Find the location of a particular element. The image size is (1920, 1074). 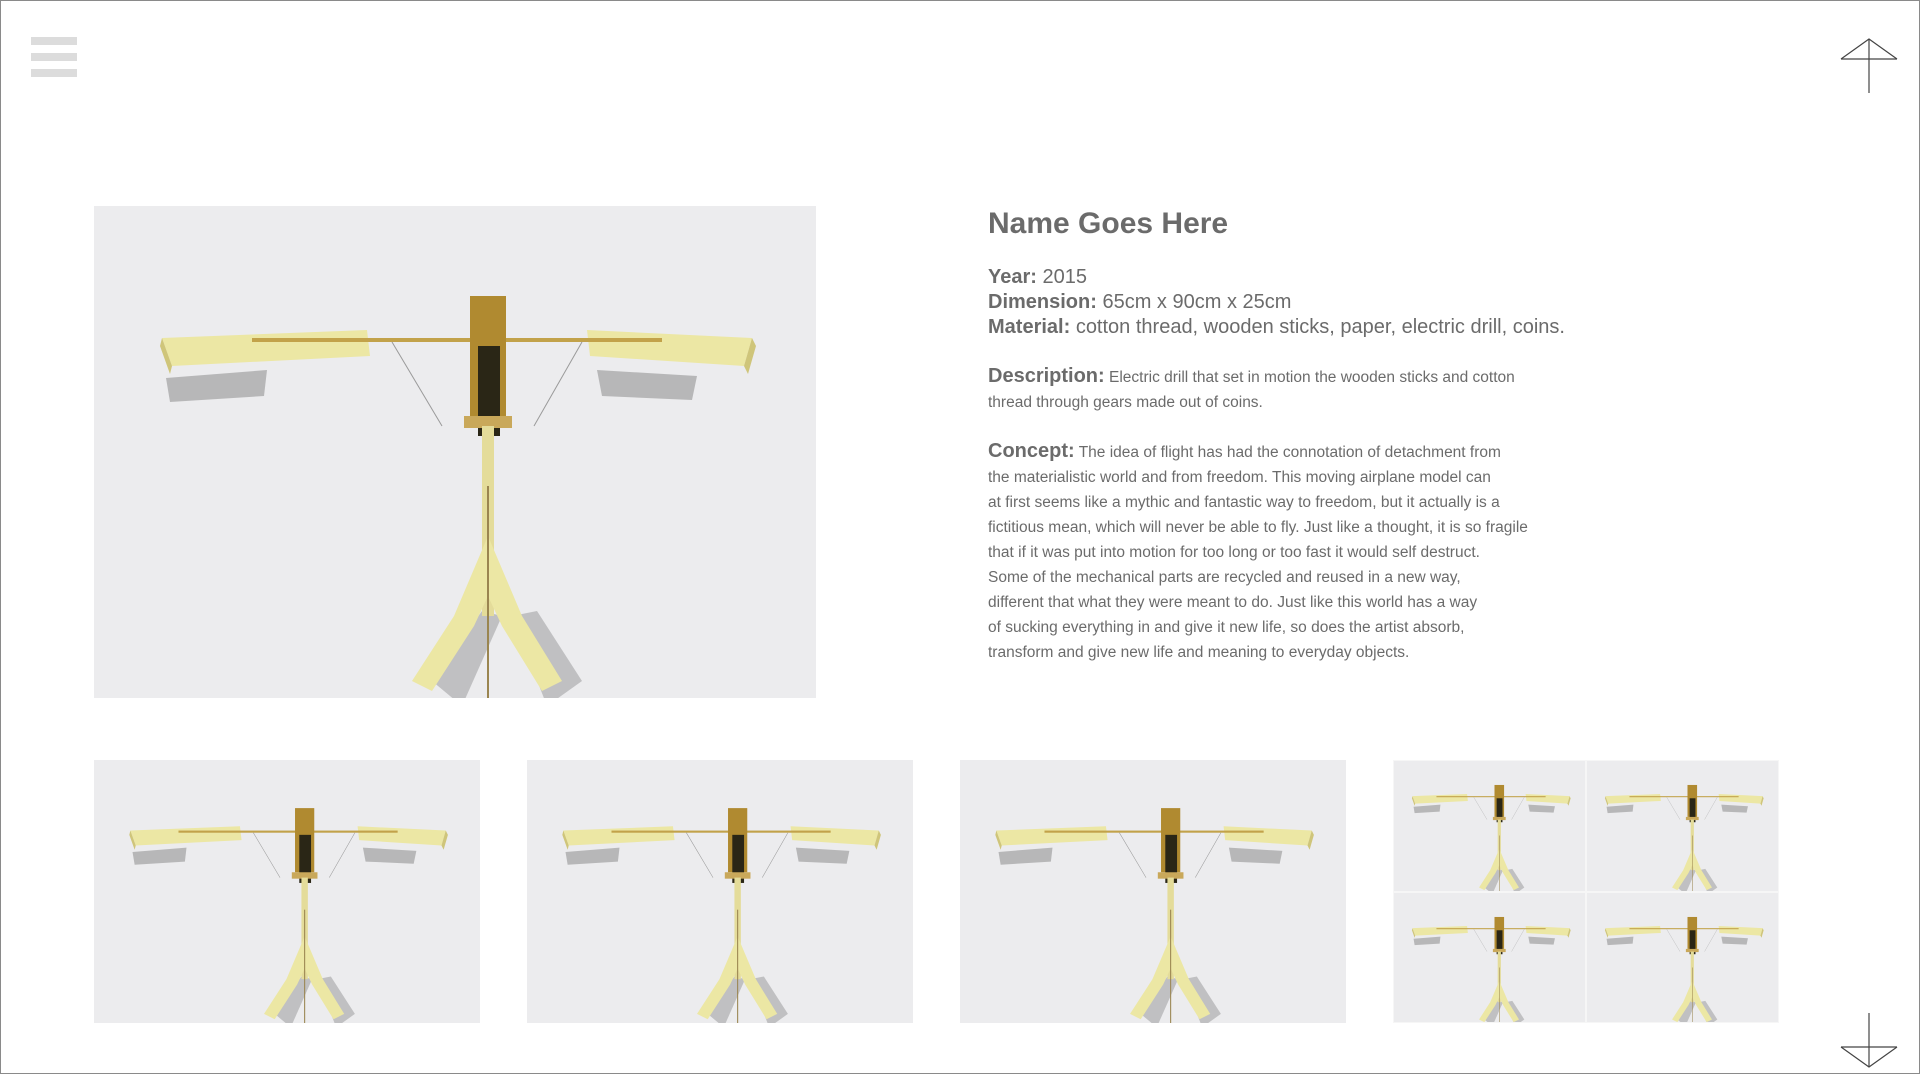

year-line: Year: 2015 is located at coordinates (1288, 277).